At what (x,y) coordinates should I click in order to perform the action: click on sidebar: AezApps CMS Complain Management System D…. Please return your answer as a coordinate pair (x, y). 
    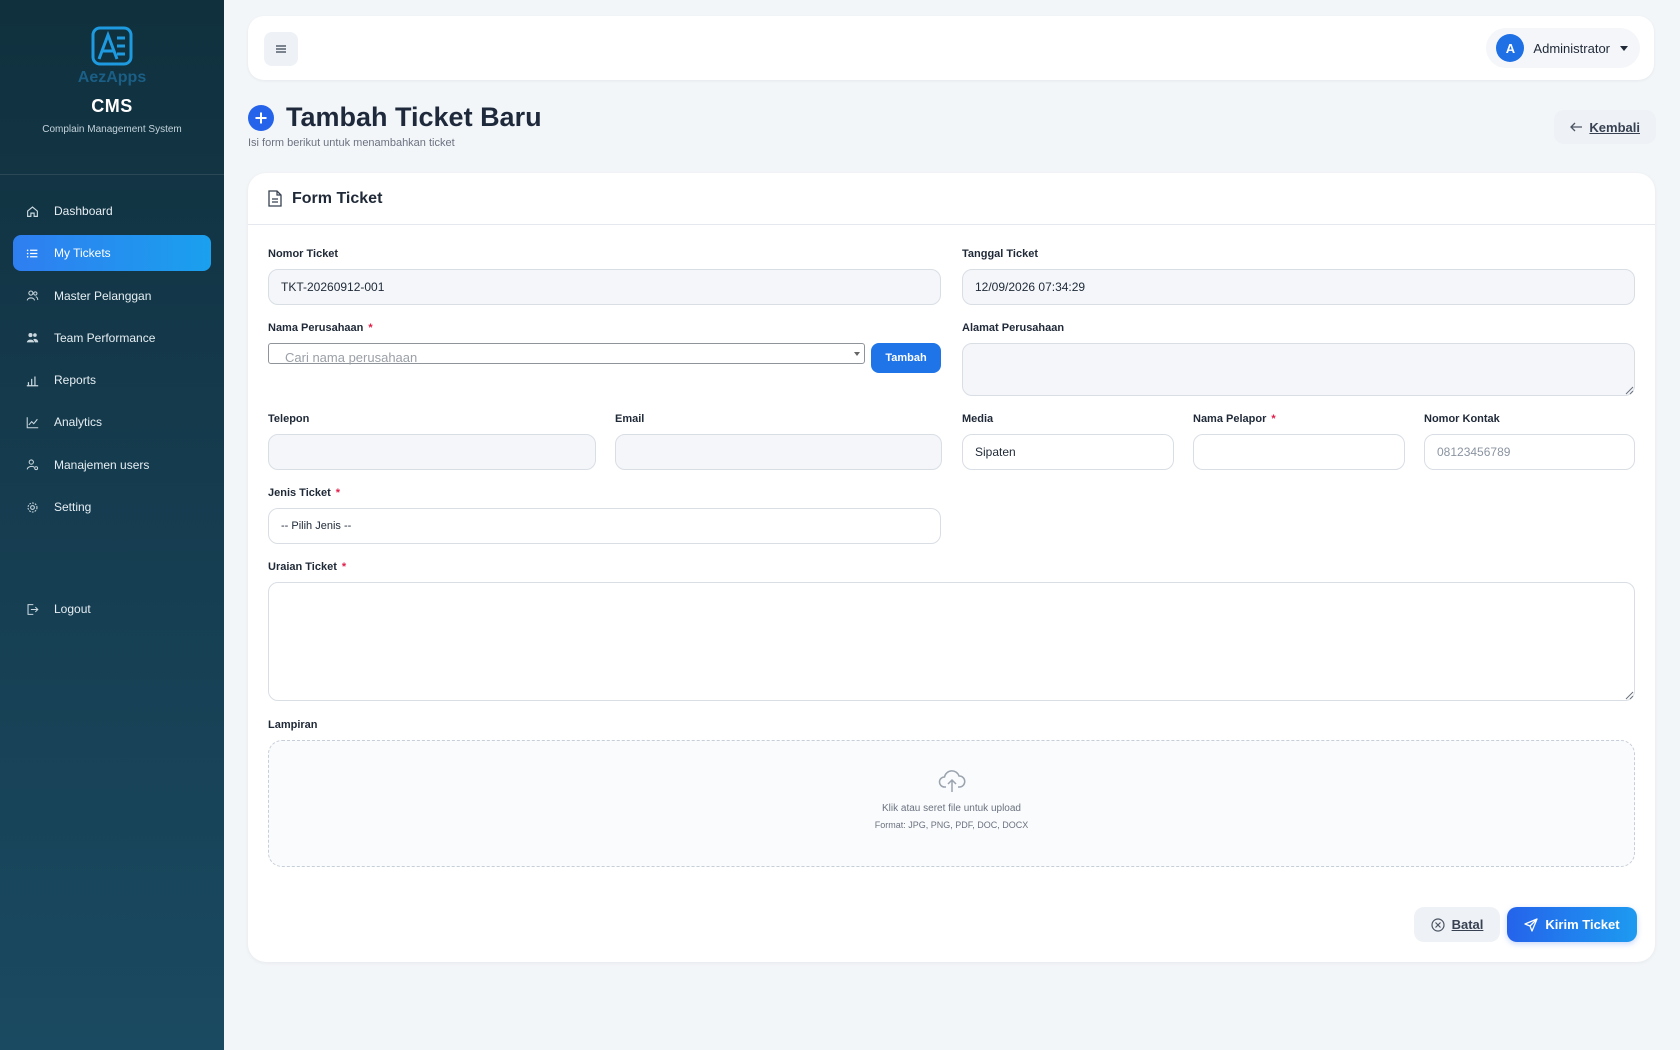
    Looking at the image, I should click on (112, 525).